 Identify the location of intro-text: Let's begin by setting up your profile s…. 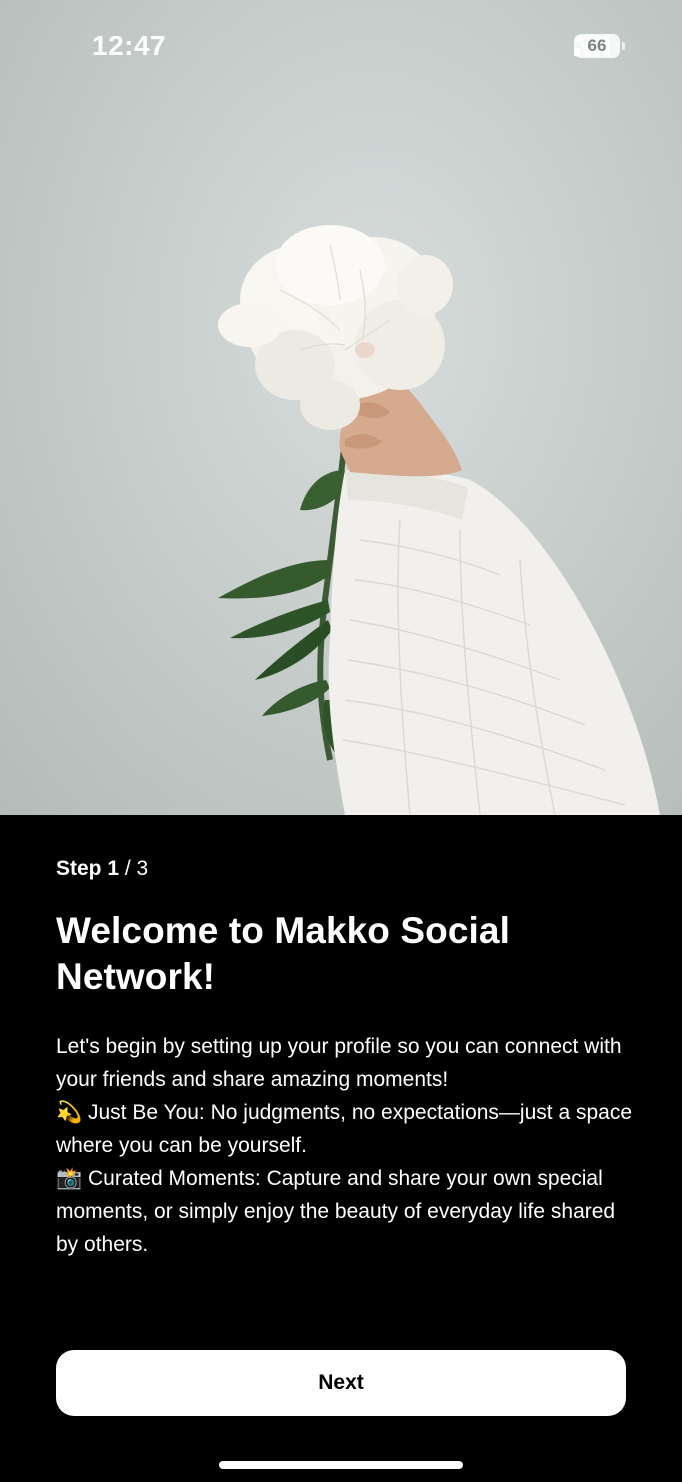
(339, 1063).